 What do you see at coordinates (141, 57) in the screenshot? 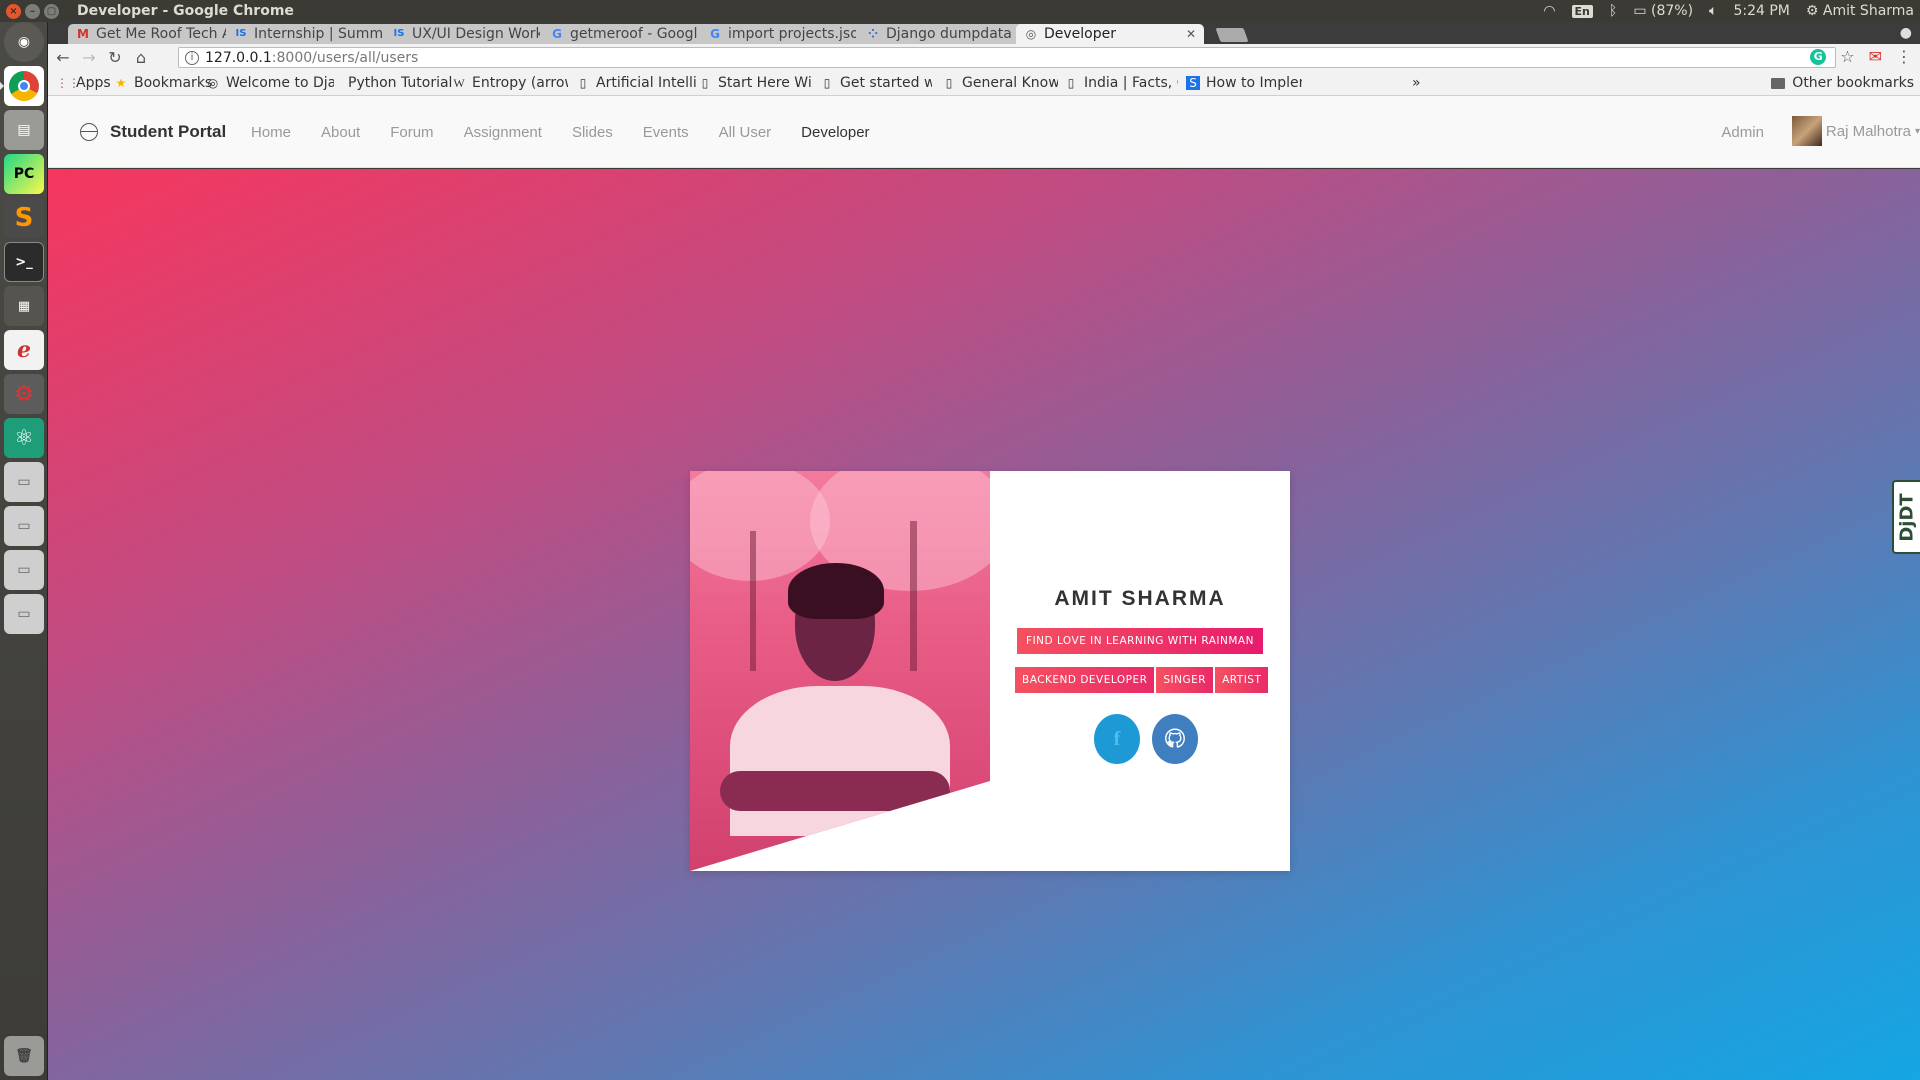
I see `home-icon: ⌂` at bounding box center [141, 57].